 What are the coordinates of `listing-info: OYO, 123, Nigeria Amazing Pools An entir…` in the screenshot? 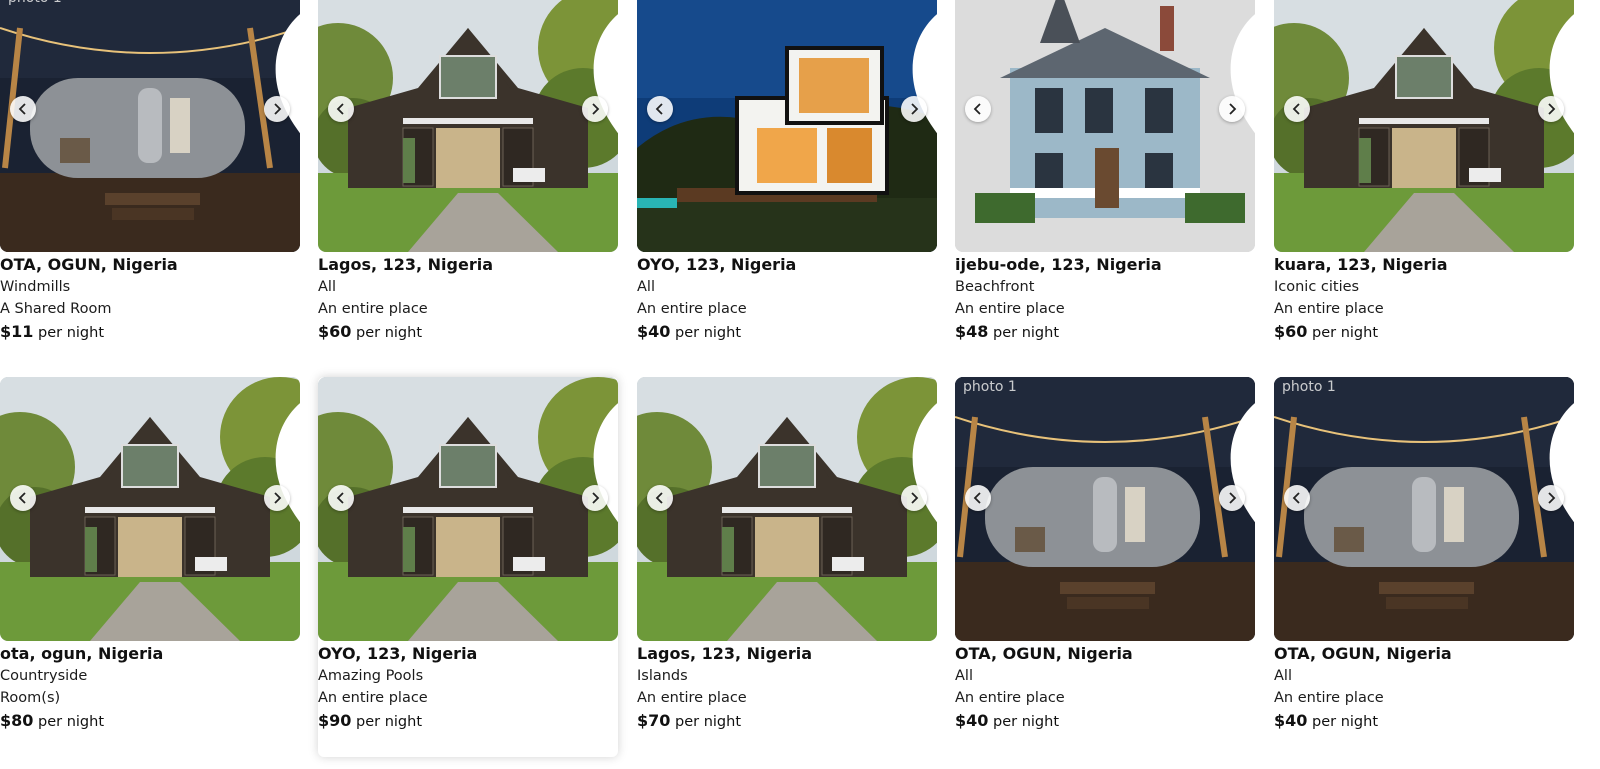 It's located at (468, 688).